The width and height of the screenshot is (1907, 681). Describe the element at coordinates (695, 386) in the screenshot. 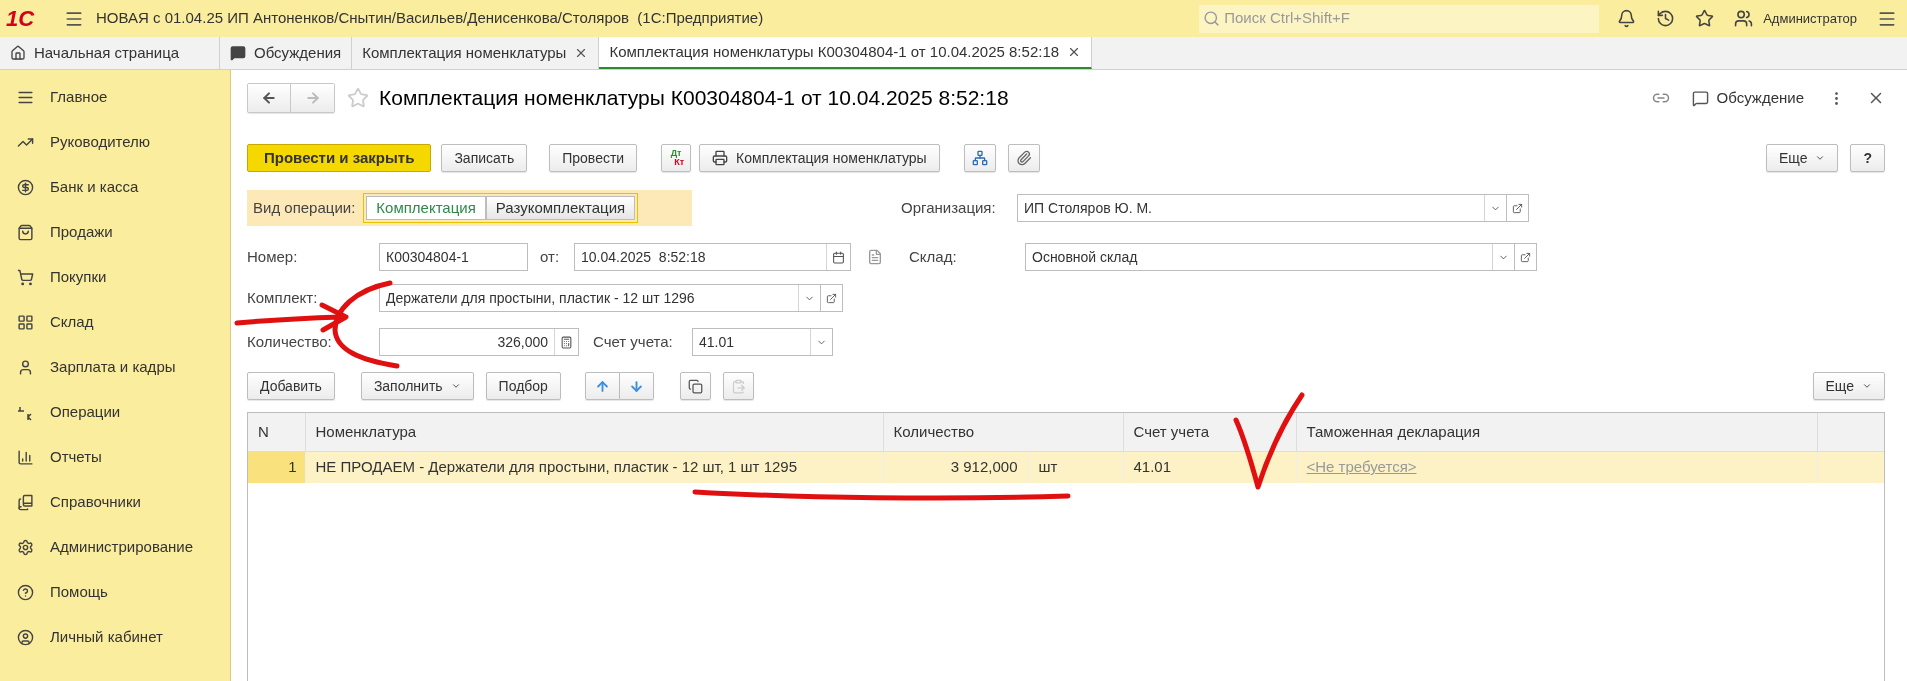

I see `copy-button` at that location.